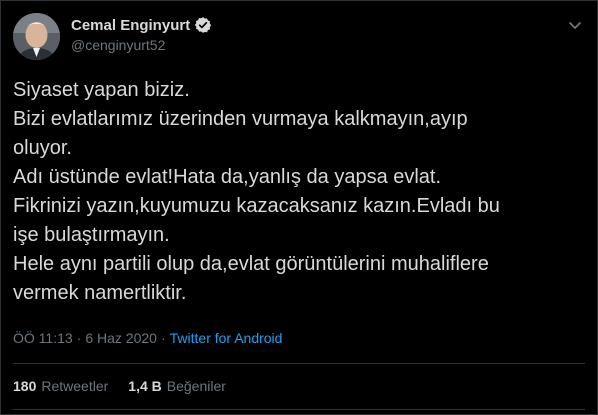 The image size is (598, 415). I want to click on tweet-line: oluyor., so click(42, 148).